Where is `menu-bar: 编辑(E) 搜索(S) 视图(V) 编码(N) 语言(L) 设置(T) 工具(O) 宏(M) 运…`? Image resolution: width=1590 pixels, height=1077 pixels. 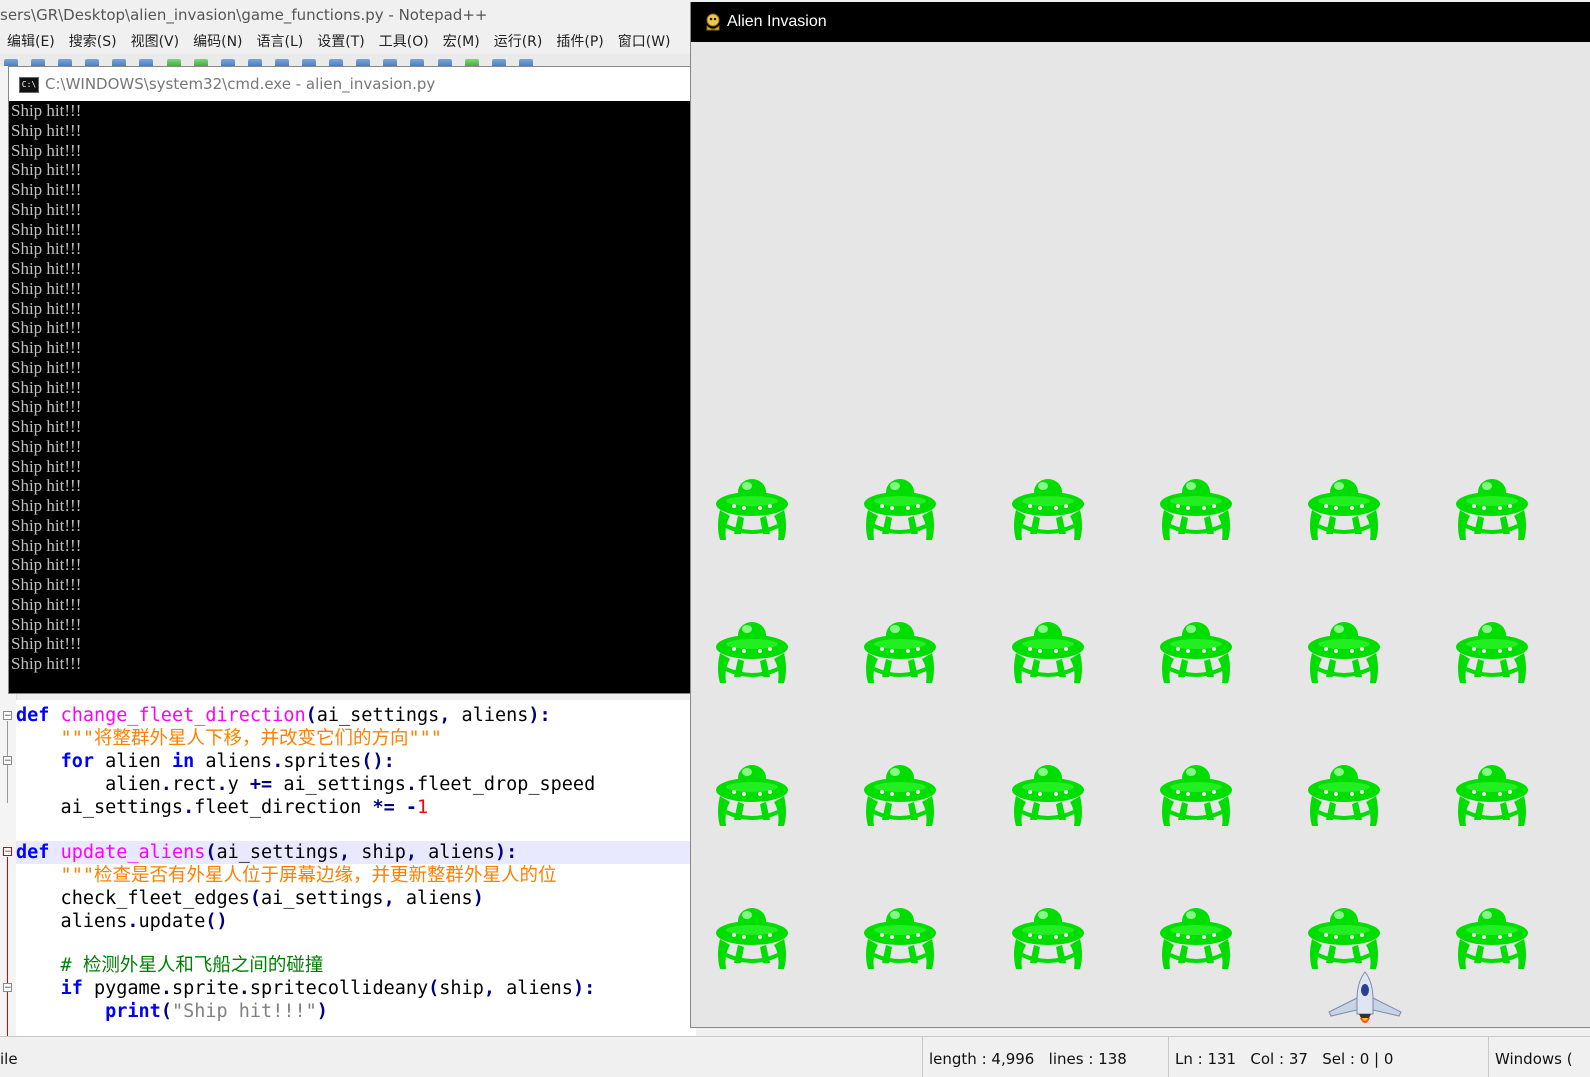
menu-bar: 编辑(E) 搜索(S) 视图(V) 编码(N) 语言(L) 设置(T) 工具(O) 宏(M) 运… is located at coordinates (350, 42).